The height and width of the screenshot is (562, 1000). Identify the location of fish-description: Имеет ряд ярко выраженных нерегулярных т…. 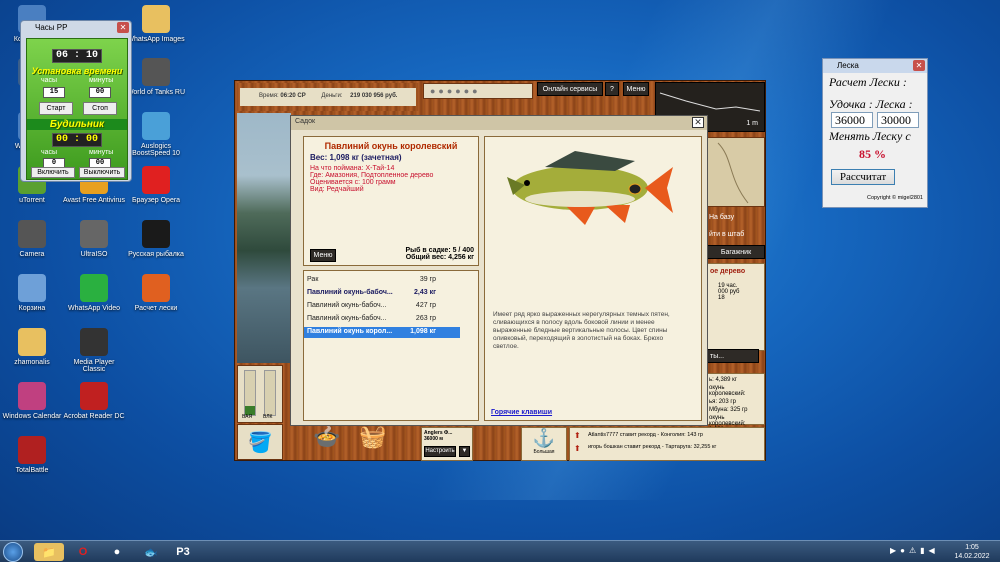
(581, 330).